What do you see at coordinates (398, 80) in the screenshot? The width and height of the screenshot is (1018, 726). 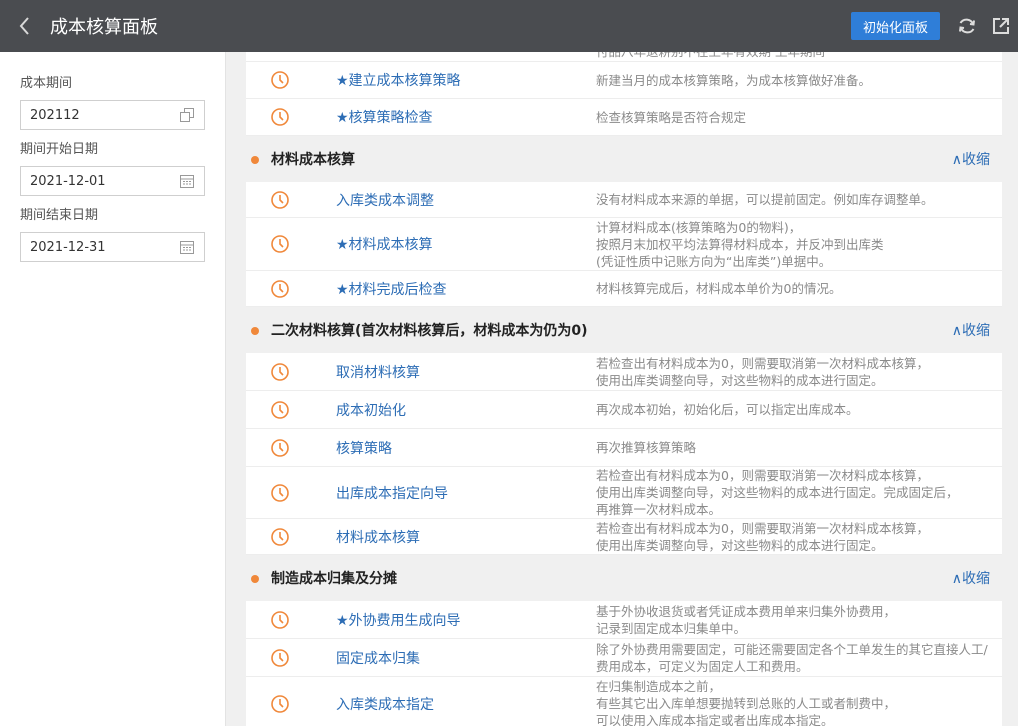 I see `step-name: ★建立成本核算策略` at bounding box center [398, 80].